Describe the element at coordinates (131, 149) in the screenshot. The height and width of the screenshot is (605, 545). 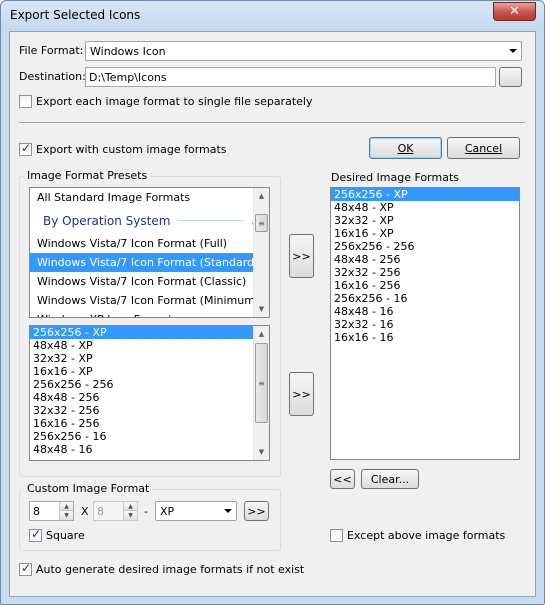
I see `export-custom-formats-label: Export with custom image formats` at that location.